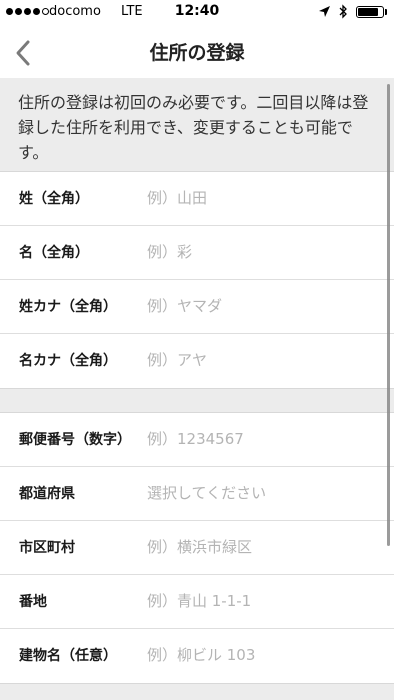 The height and width of the screenshot is (700, 394). Describe the element at coordinates (265, 252) in the screenshot. I see `first-name-input` at that location.